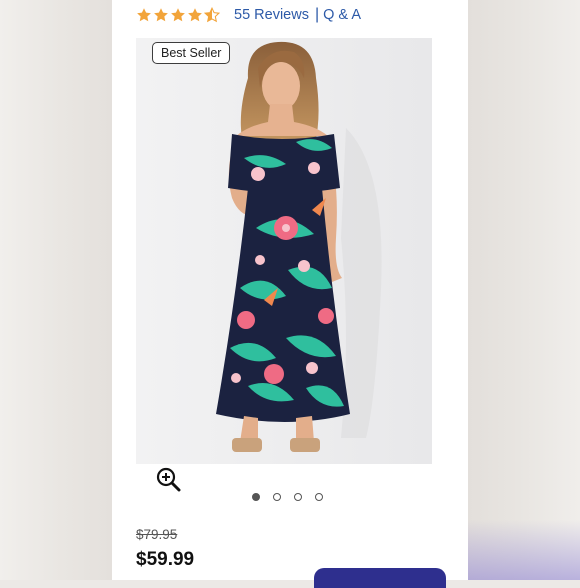 The width and height of the screenshot is (580, 588). Describe the element at coordinates (271, 15) in the screenshot. I see `reviews-link: 55 Reviews` at that location.